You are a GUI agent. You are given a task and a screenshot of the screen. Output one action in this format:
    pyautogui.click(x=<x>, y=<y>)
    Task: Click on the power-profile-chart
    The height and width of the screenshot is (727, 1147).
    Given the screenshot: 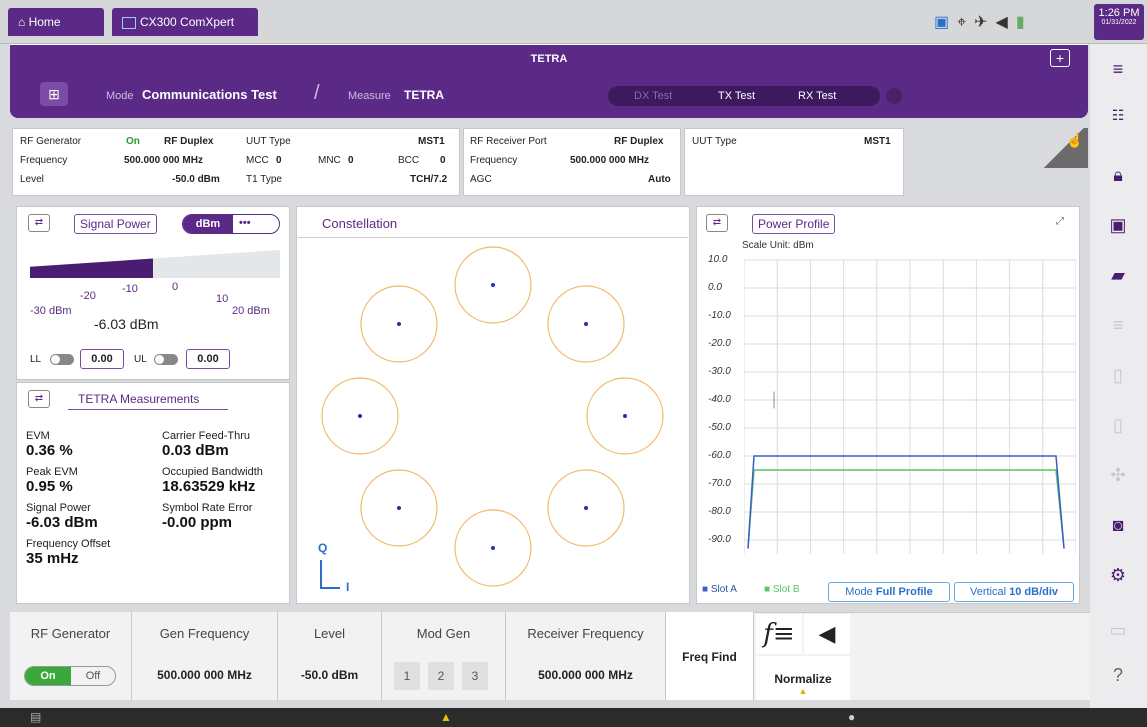 What is the action you would take?
    pyautogui.click(x=910, y=406)
    